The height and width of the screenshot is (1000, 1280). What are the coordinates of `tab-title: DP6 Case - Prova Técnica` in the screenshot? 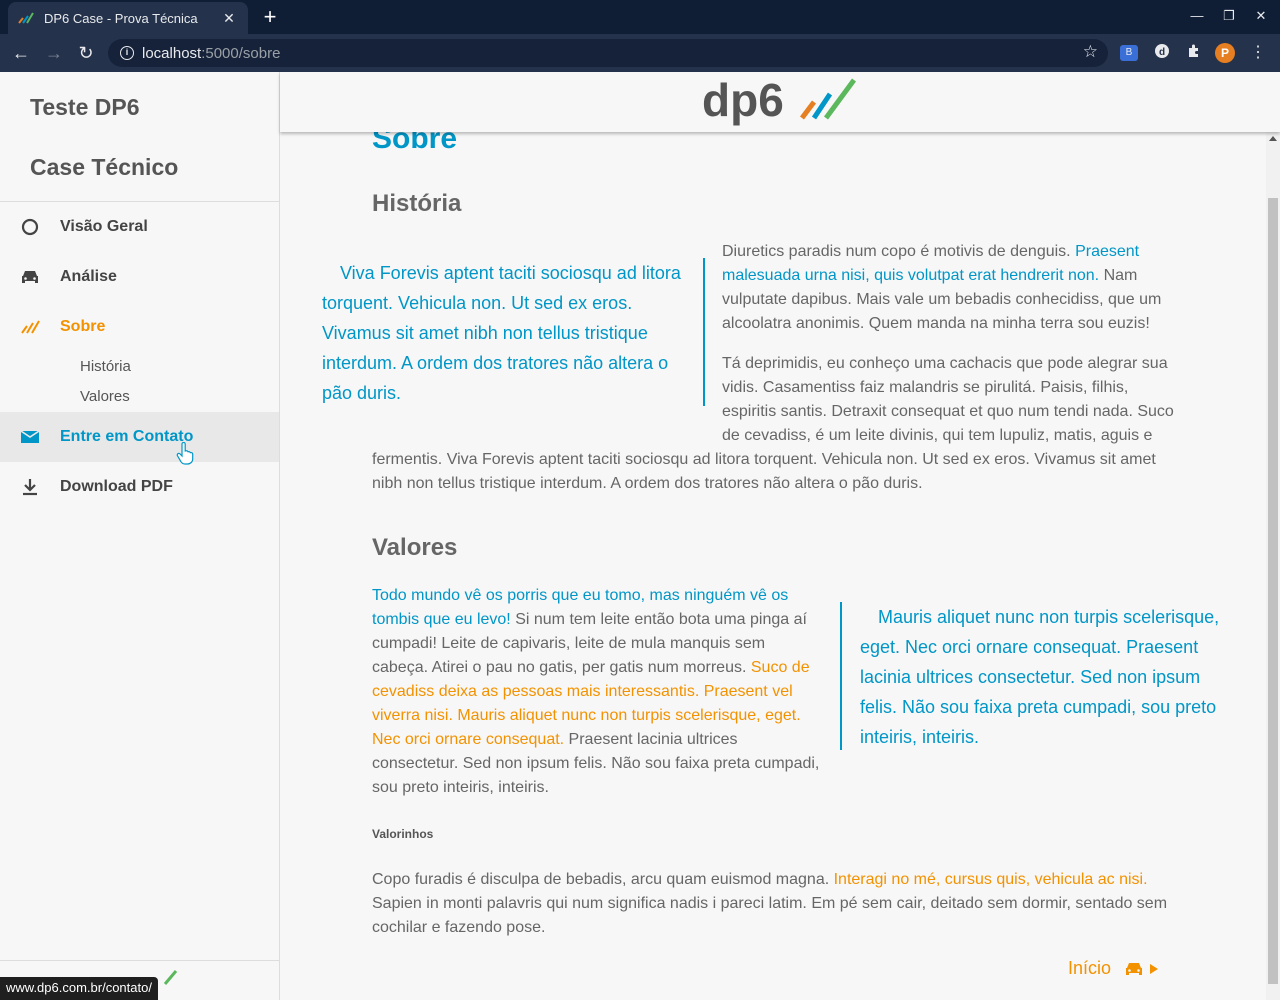 It's located at (121, 18).